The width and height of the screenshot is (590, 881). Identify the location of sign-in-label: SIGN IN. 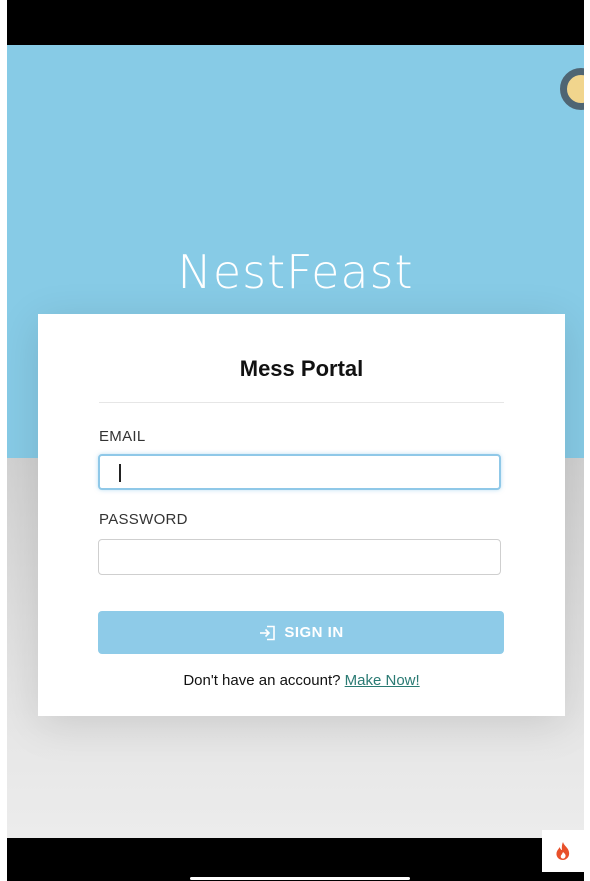
(314, 632).